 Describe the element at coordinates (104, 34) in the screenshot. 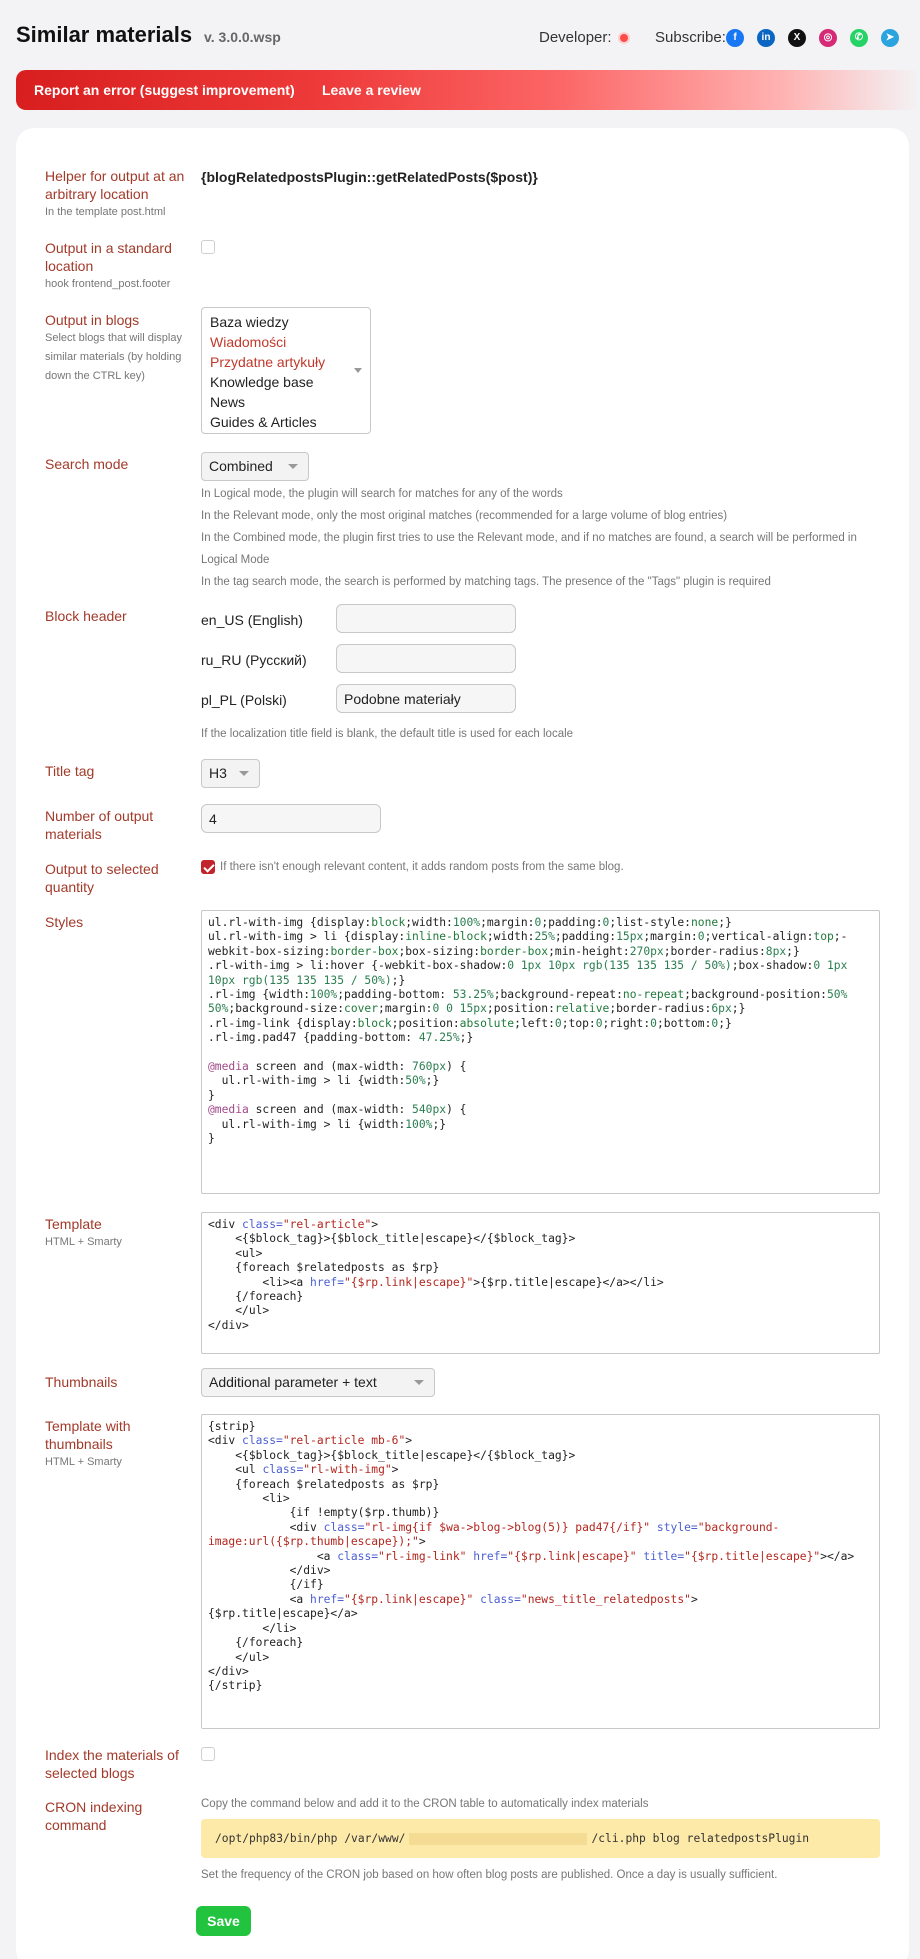

I see `page-title: Similar materials` at that location.